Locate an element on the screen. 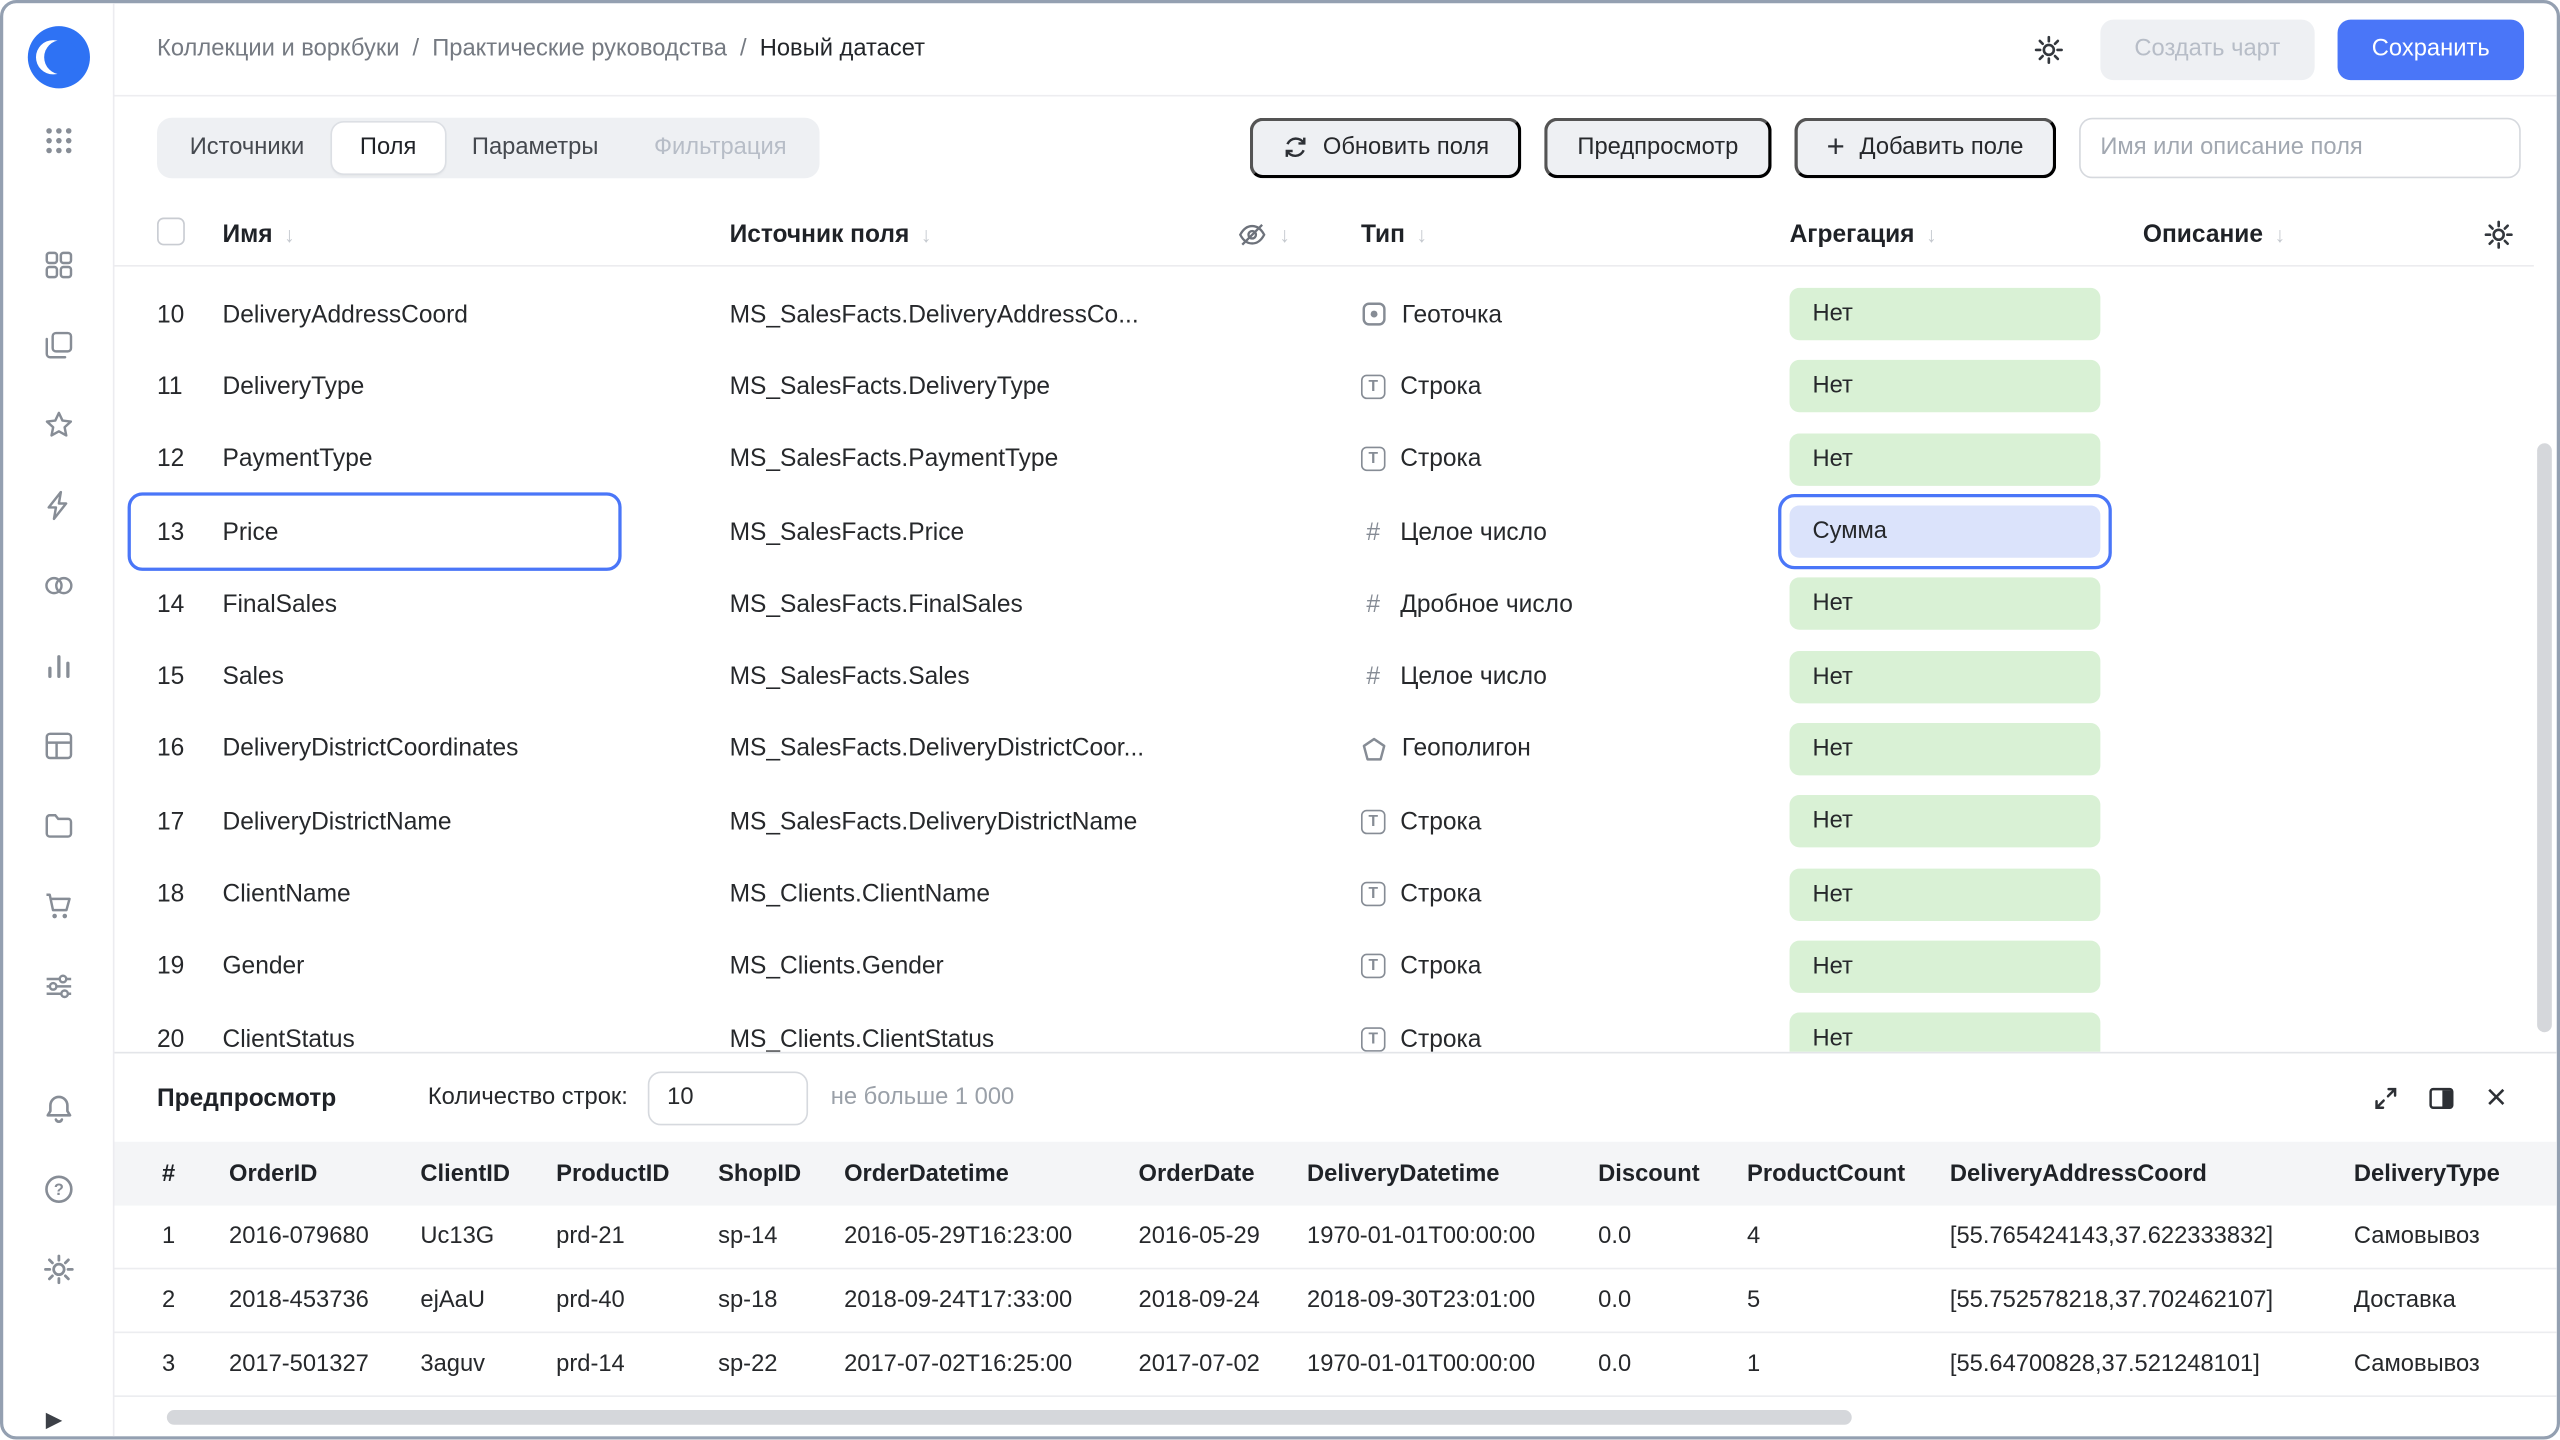 The image size is (2560, 1440). preview-toggle-button: Предпросмотр is located at coordinates (1658, 147).